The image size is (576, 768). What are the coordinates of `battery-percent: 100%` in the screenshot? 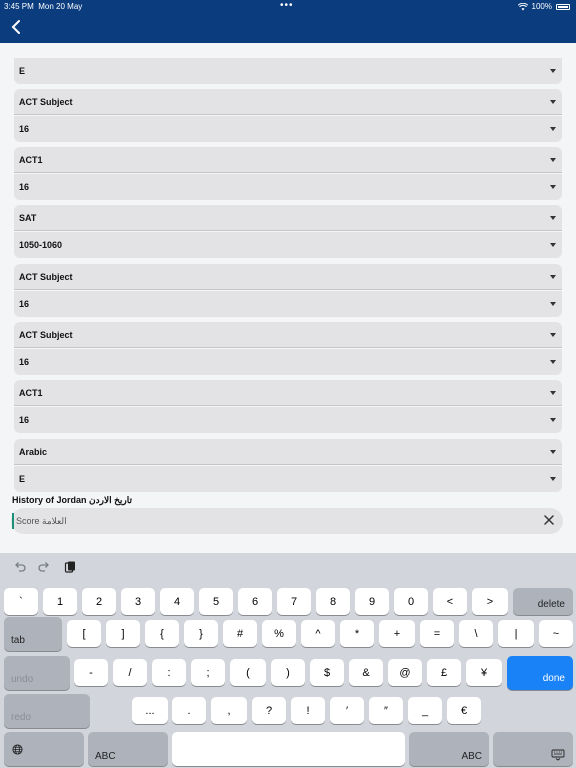 It's located at (541, 6).